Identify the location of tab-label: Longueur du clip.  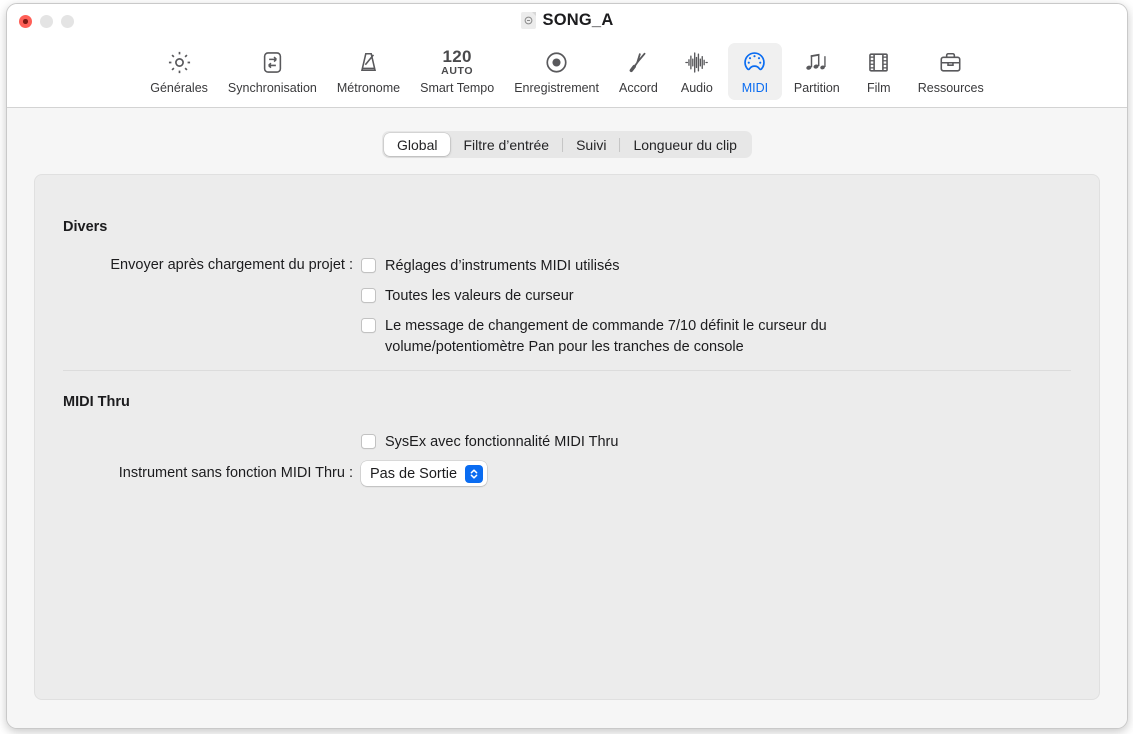
(685, 144).